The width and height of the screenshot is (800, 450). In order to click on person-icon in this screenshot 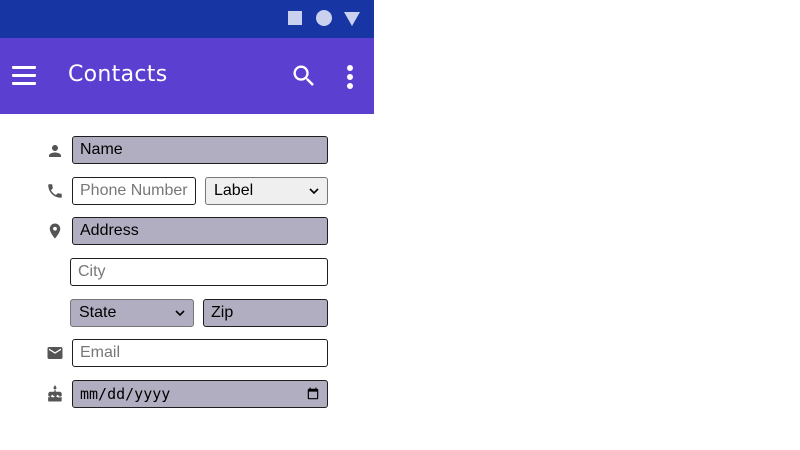, I will do `click(55, 151)`.